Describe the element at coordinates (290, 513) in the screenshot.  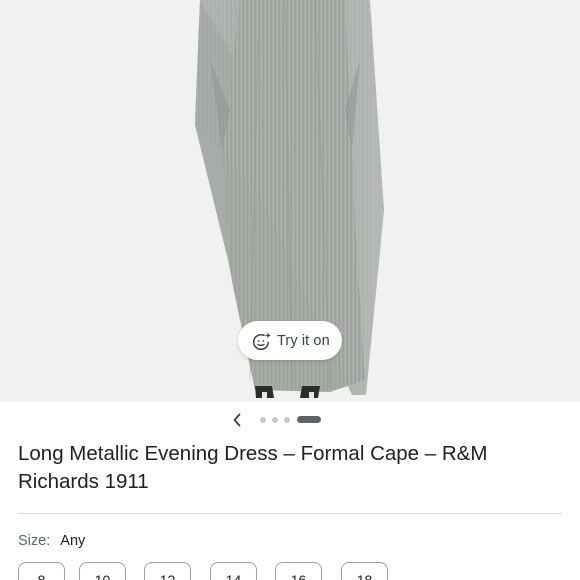
I see `divider` at that location.